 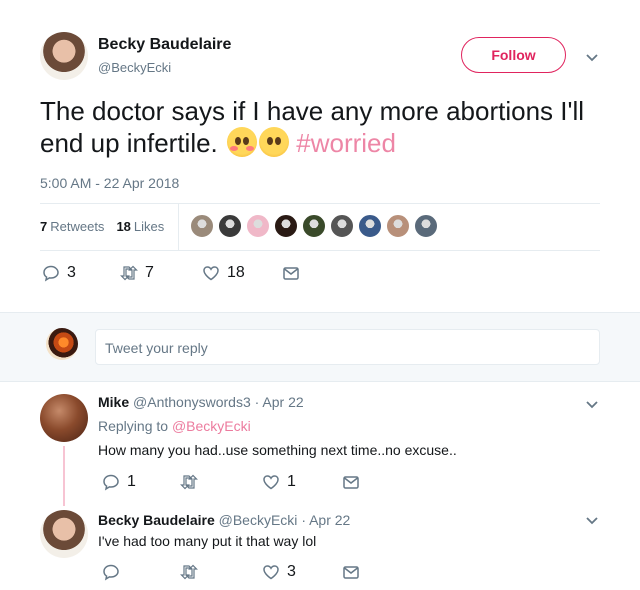 I want to click on like-count: 3, so click(x=291, y=571).